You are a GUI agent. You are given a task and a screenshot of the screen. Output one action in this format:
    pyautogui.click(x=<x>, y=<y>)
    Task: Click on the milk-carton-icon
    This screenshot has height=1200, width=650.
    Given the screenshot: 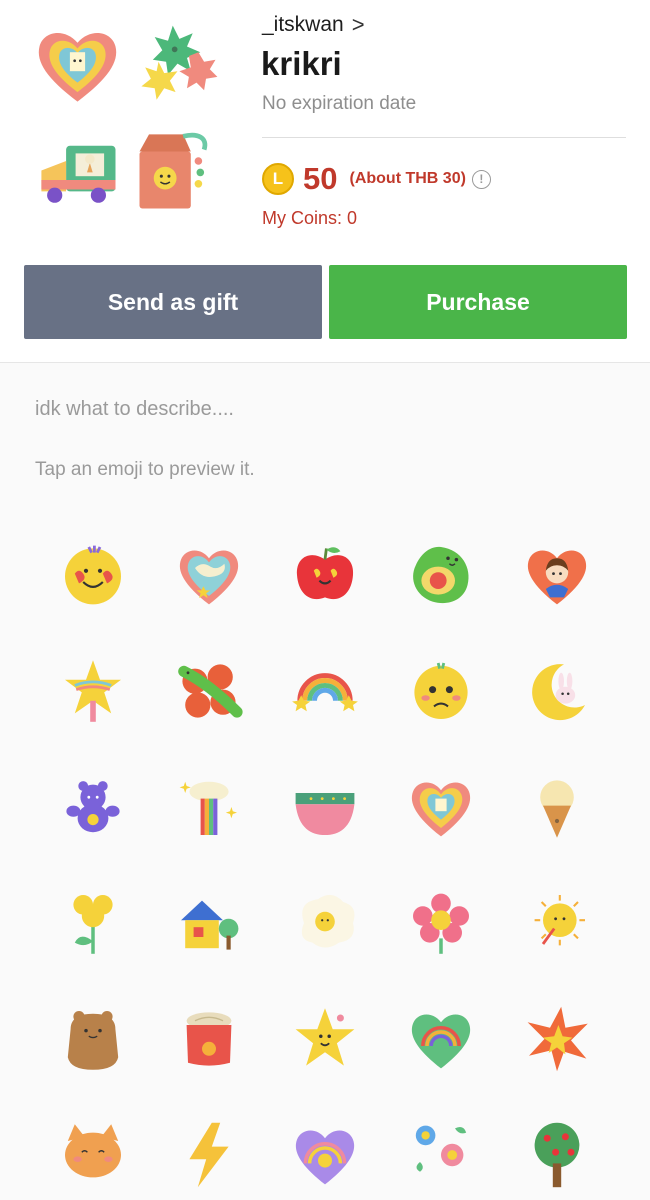 What is the action you would take?
    pyautogui.click(x=177, y=170)
    